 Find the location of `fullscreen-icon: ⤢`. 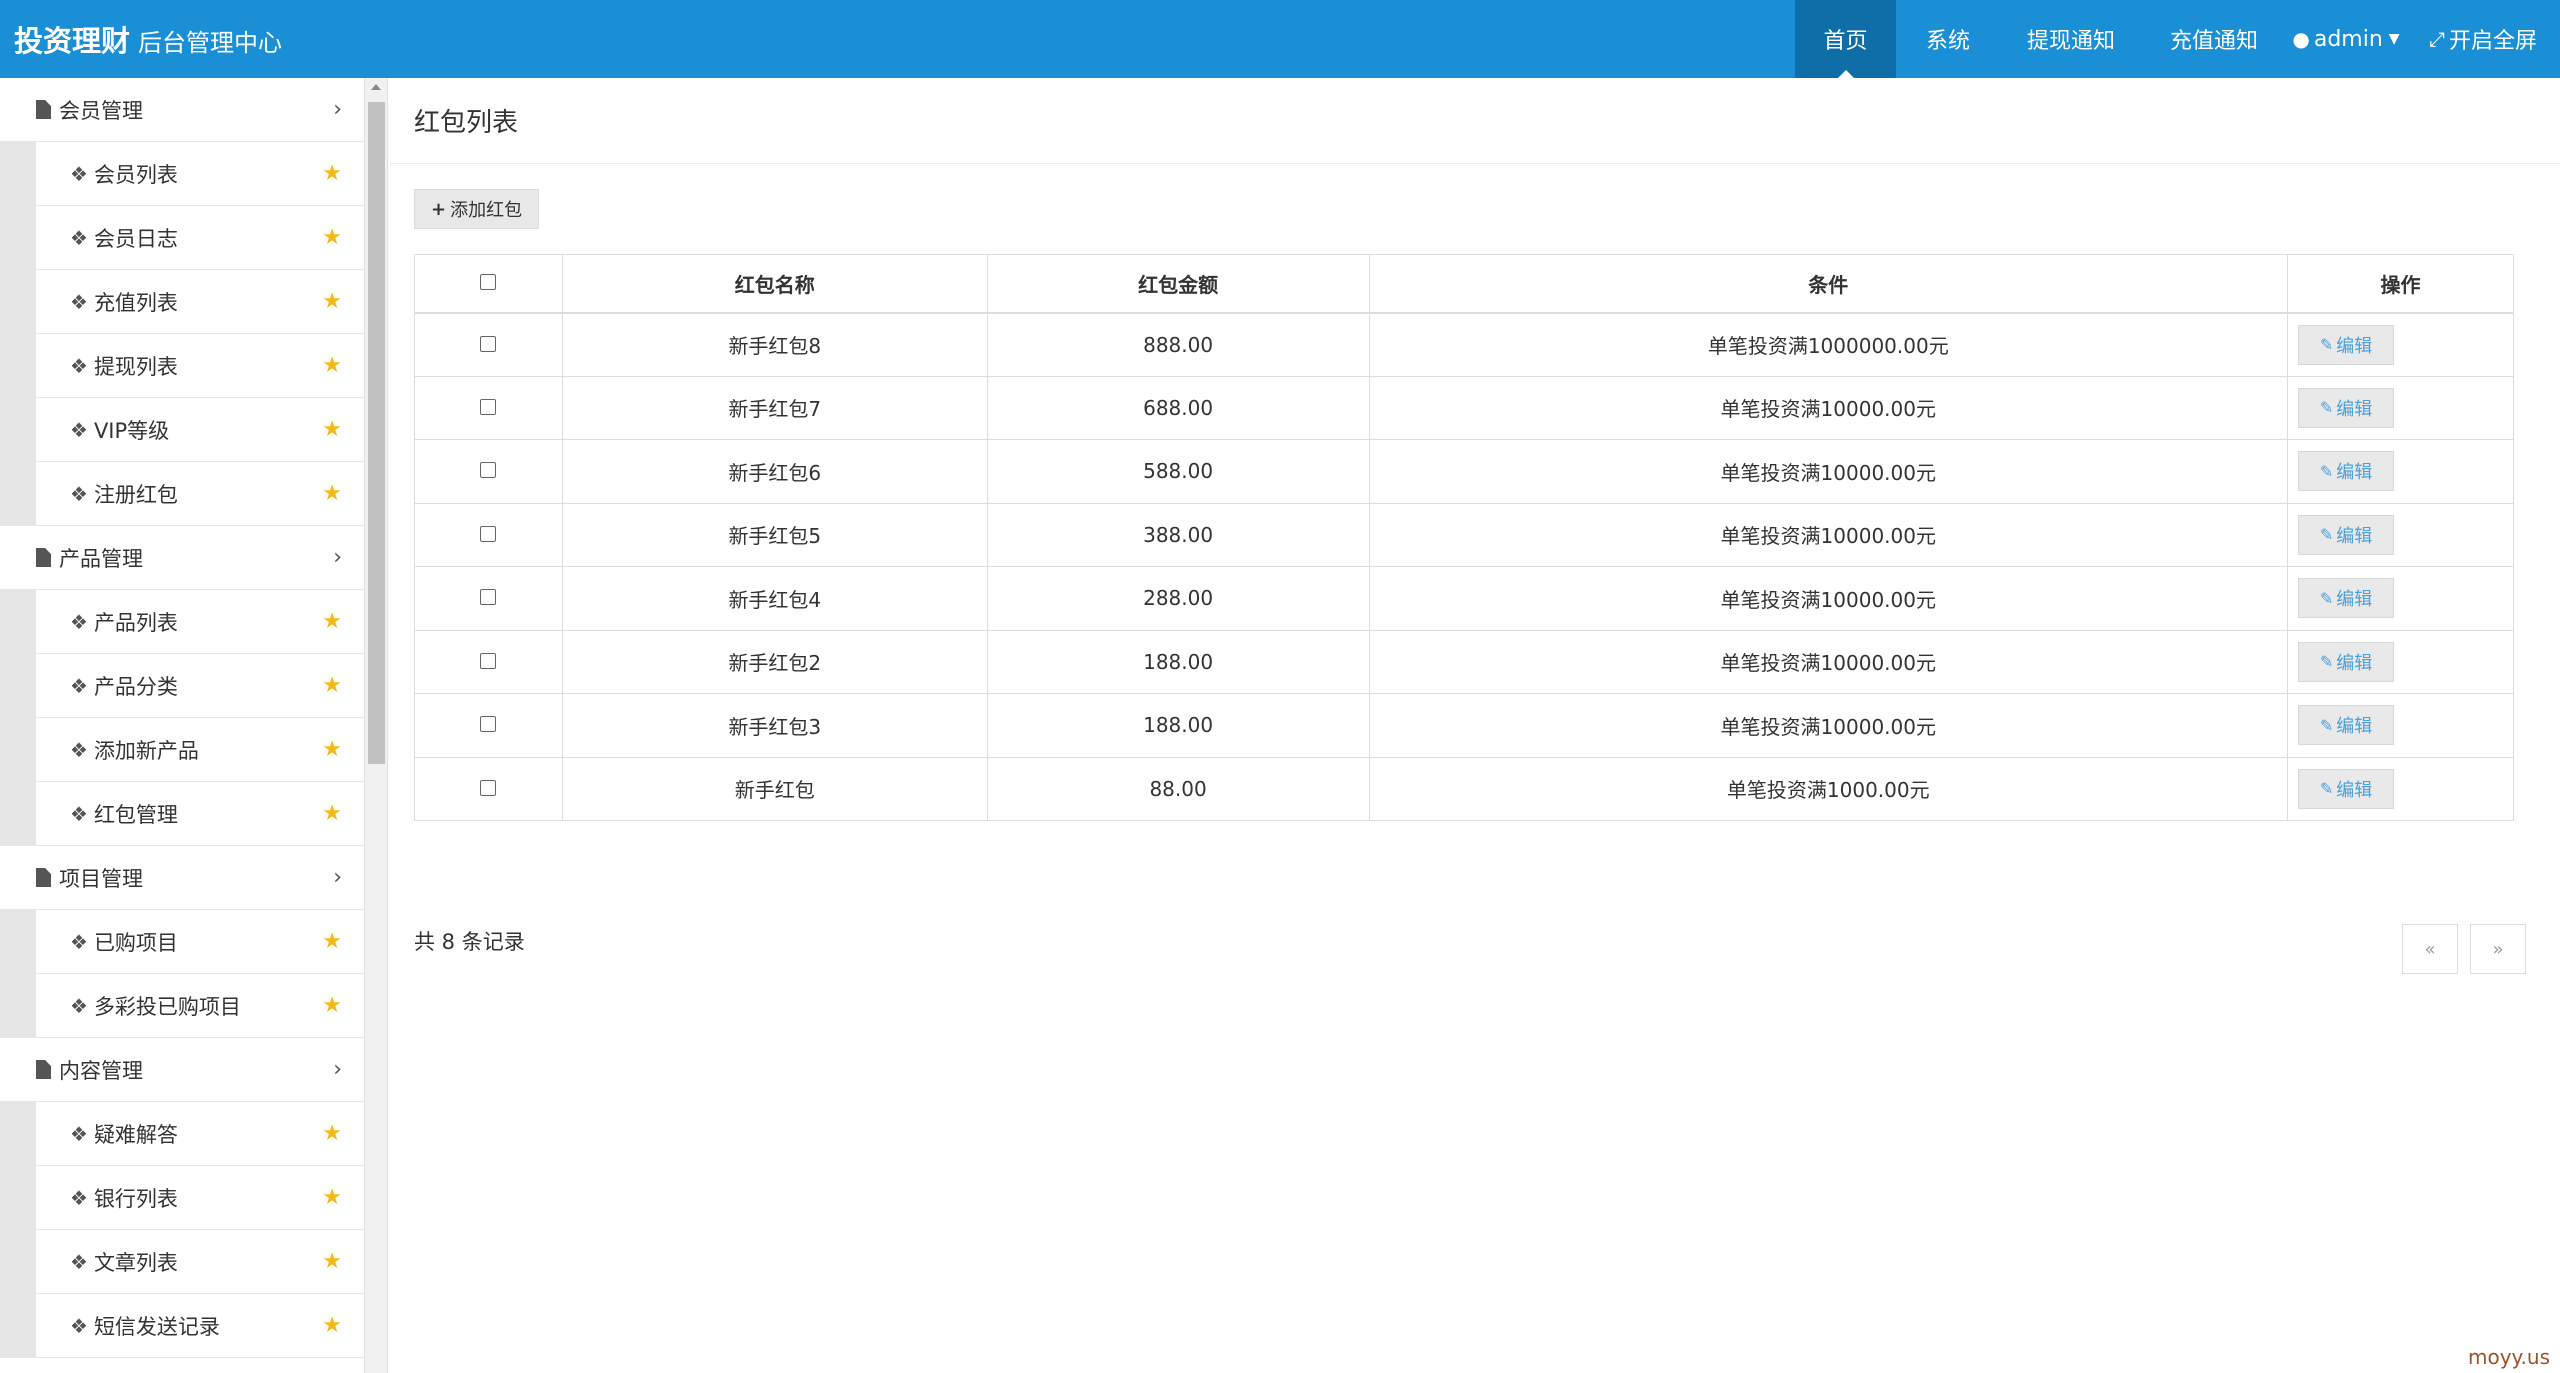

fullscreen-icon: ⤢ is located at coordinates (2436, 39).